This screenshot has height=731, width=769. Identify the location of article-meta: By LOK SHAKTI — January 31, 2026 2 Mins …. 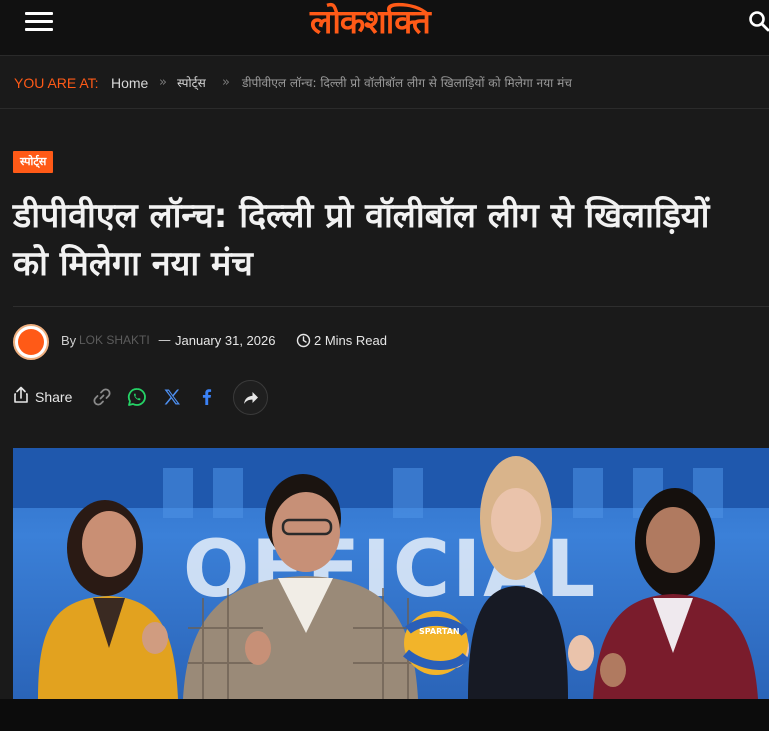
(363, 342).